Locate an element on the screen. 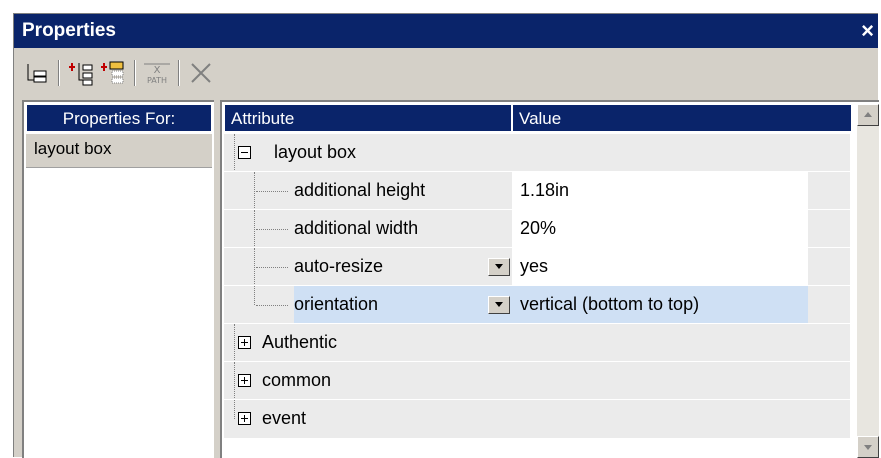 The width and height of the screenshot is (881, 458). add-child-icon is located at coordinates (112, 72).